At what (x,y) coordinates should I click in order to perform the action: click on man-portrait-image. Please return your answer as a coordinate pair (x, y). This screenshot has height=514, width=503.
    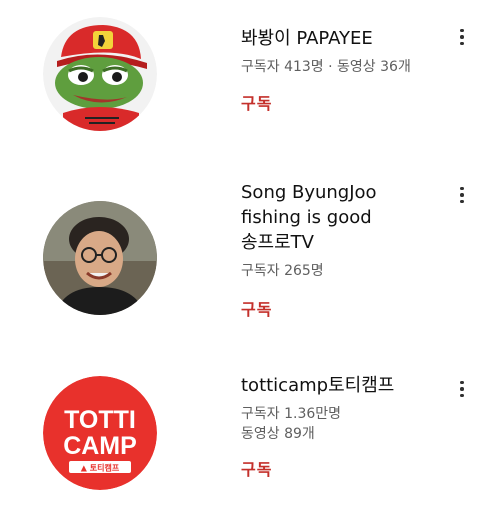
    Looking at the image, I should click on (100, 258).